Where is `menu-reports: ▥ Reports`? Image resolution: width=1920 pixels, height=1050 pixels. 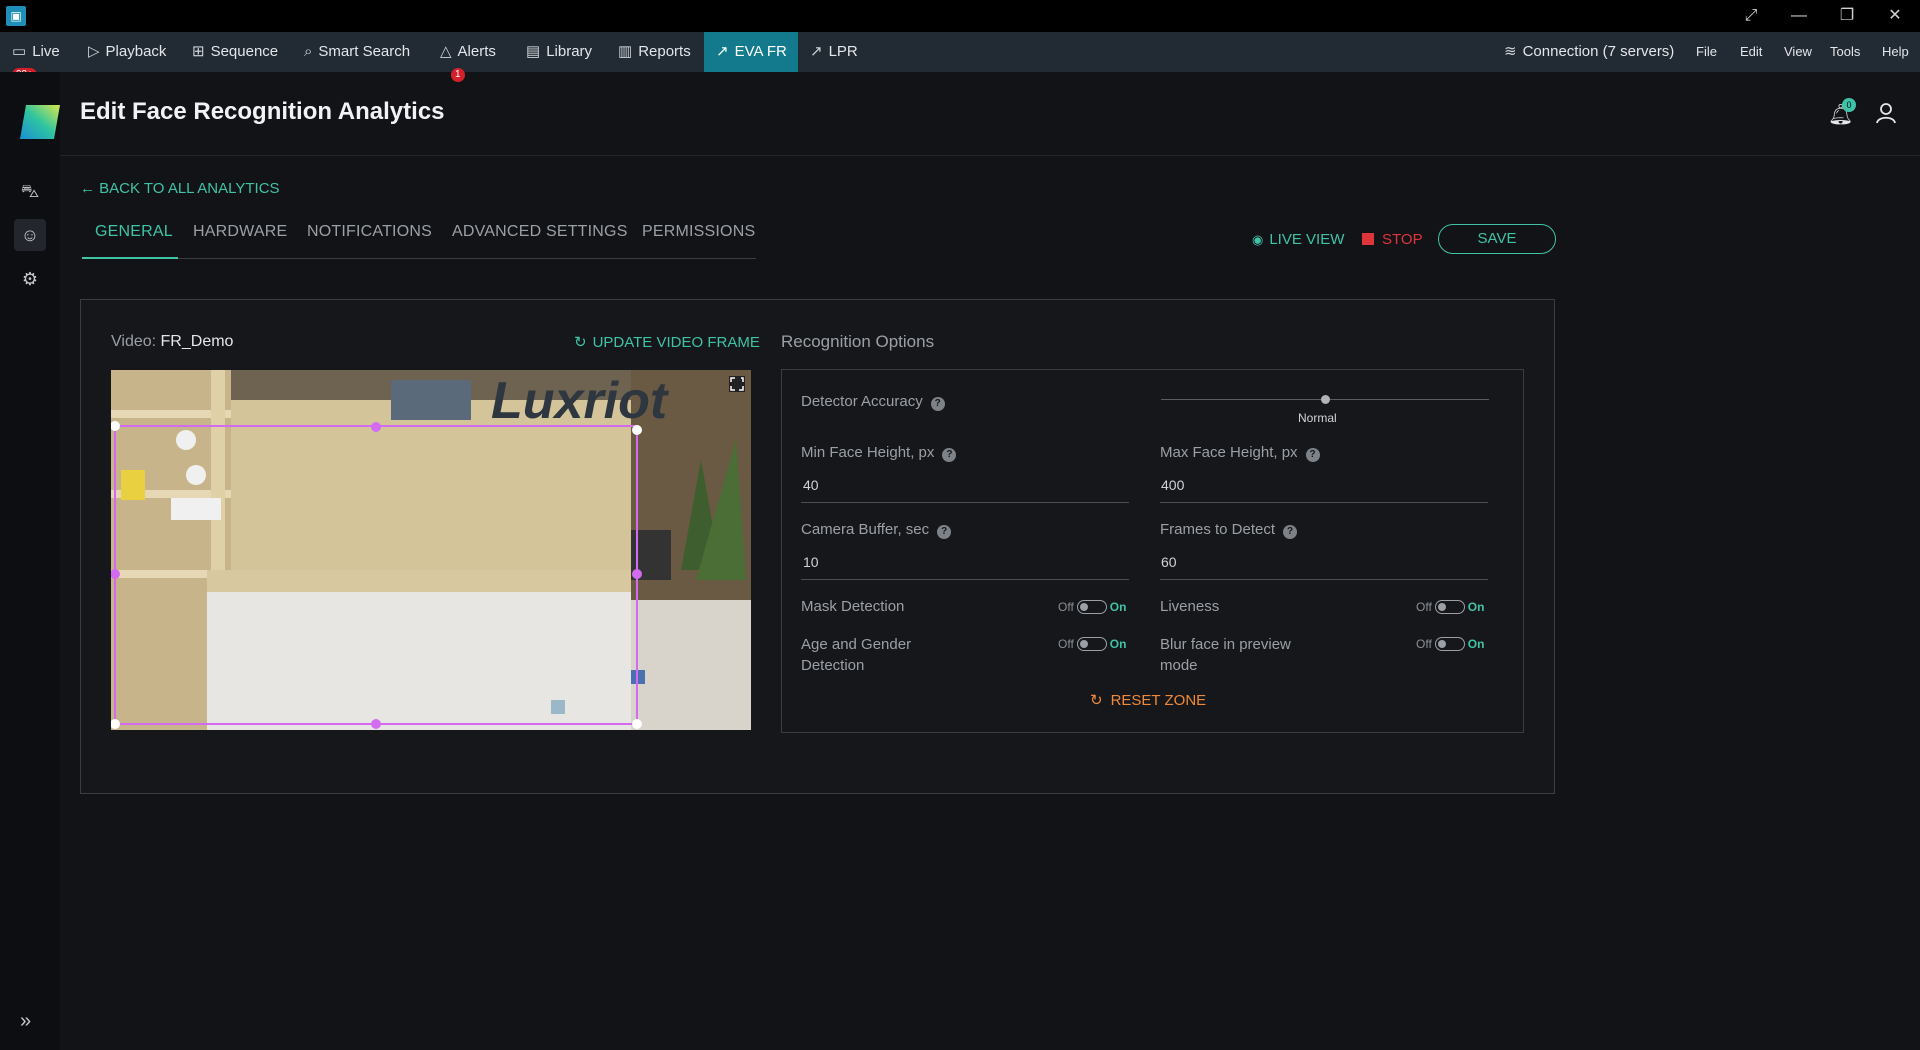
menu-reports: ▥ Reports is located at coordinates (654, 52).